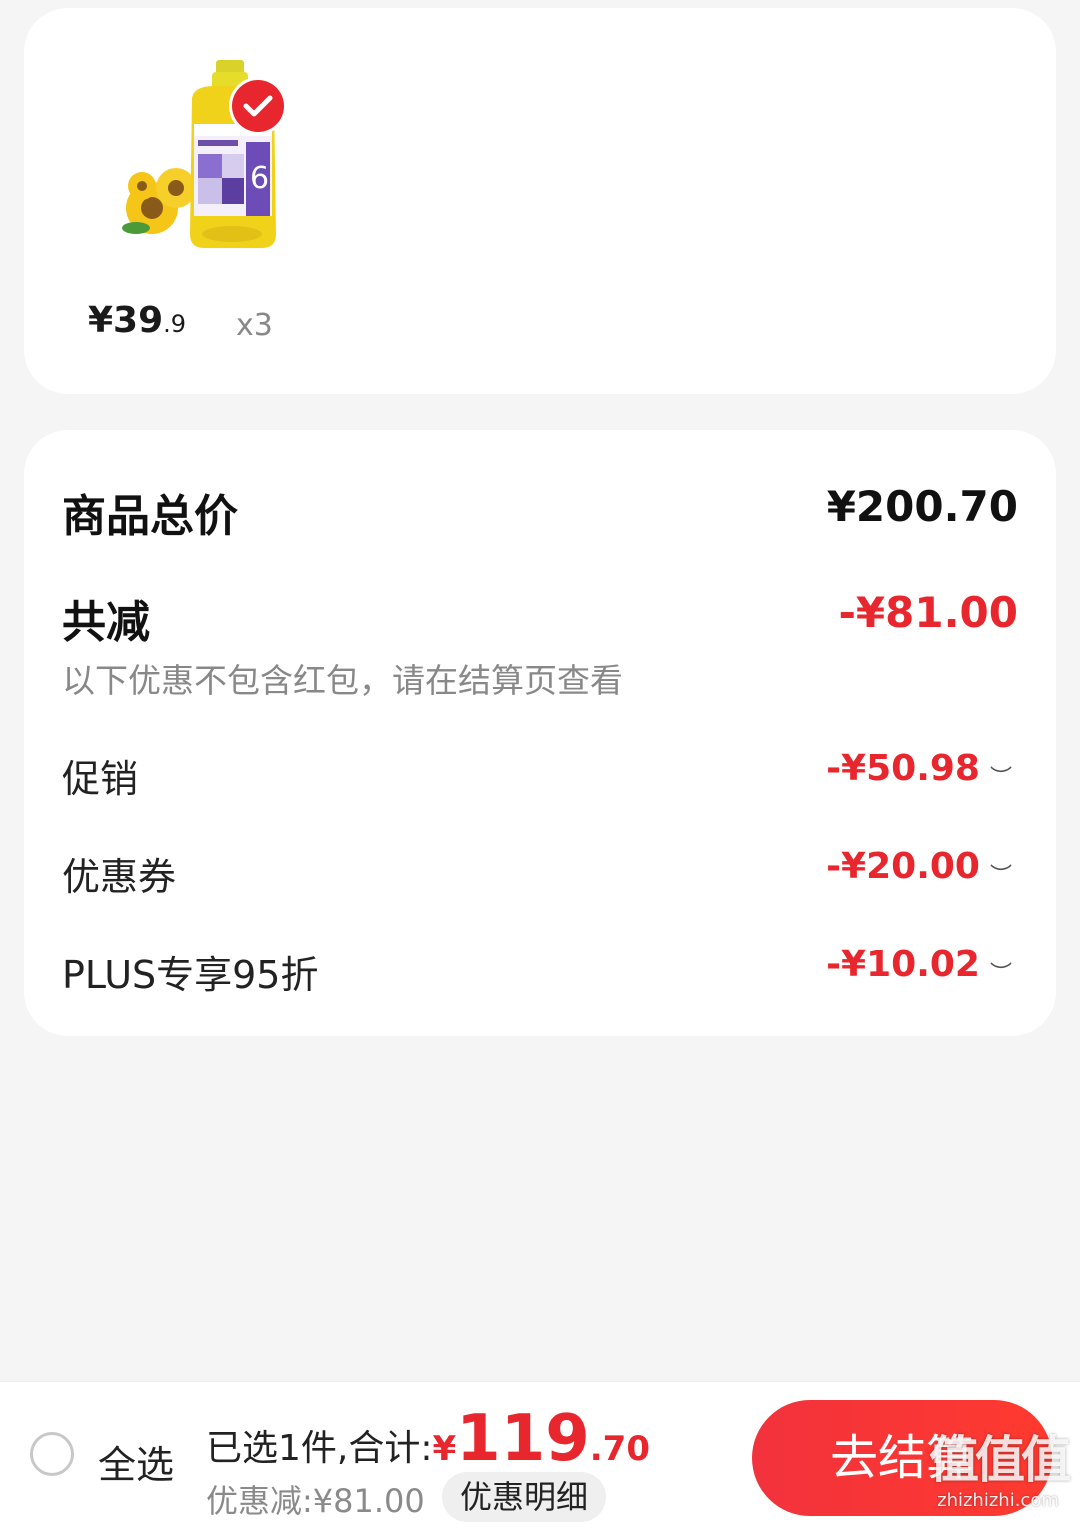 The image size is (1080, 1532). I want to click on discount-text: 优惠减:¥81.00, so click(315, 1501).